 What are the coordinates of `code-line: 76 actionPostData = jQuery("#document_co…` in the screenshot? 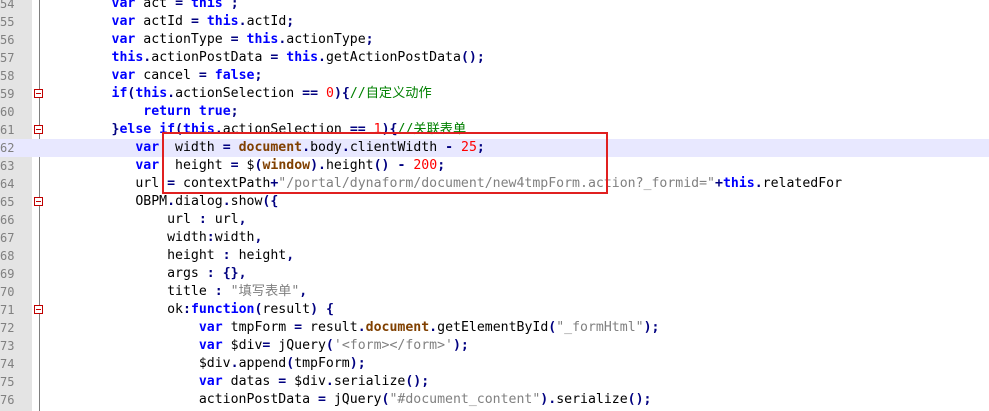 It's located at (494, 400).